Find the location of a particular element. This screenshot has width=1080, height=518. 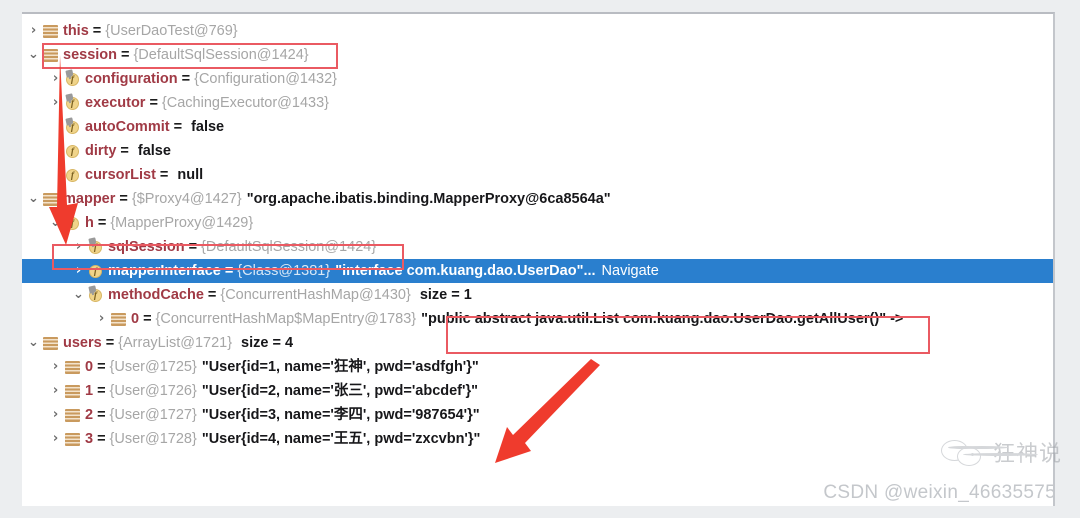

object-reference: {User@1726} is located at coordinates (153, 391).